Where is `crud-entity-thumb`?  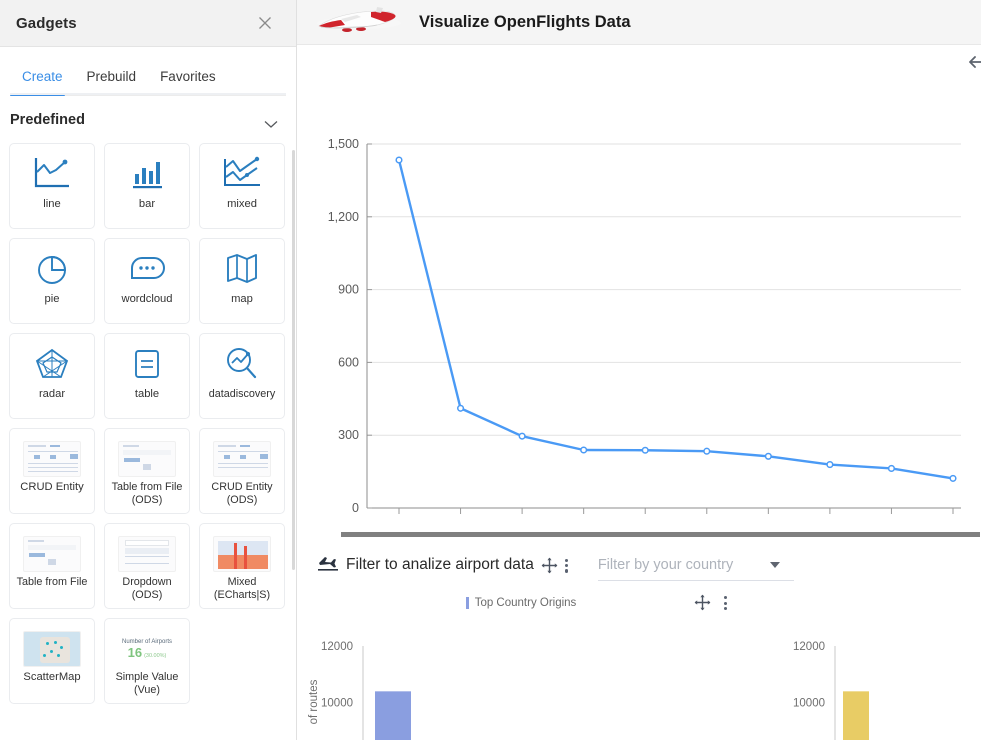 crud-entity-thumb is located at coordinates (52, 459).